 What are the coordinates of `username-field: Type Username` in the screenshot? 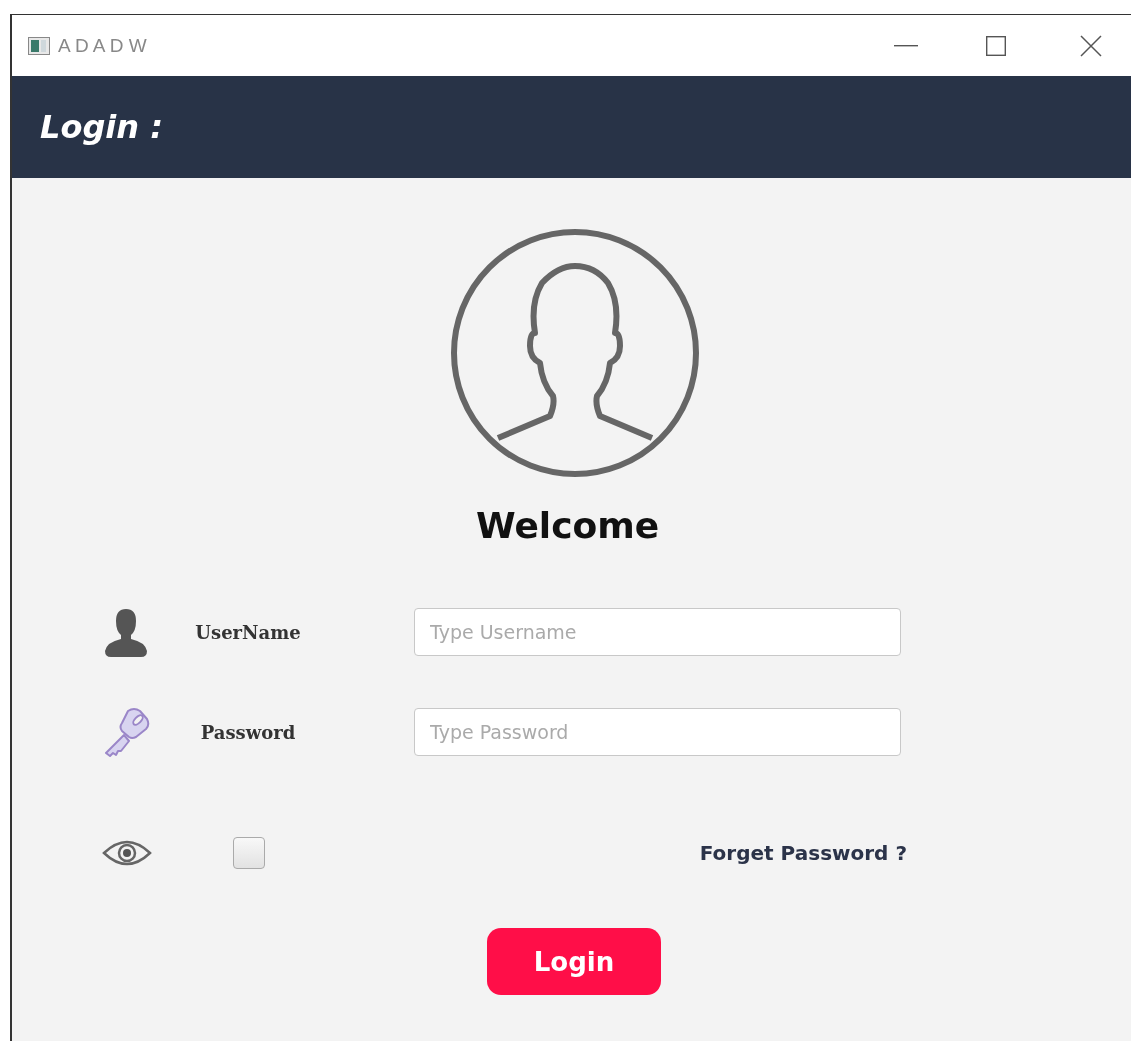 It's located at (657, 632).